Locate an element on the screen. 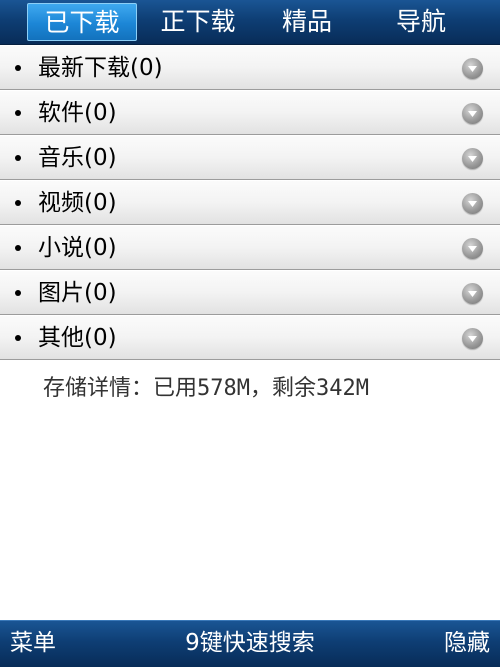 This screenshot has height=667, width=500. category-label: 其他(0) is located at coordinates (77, 338).